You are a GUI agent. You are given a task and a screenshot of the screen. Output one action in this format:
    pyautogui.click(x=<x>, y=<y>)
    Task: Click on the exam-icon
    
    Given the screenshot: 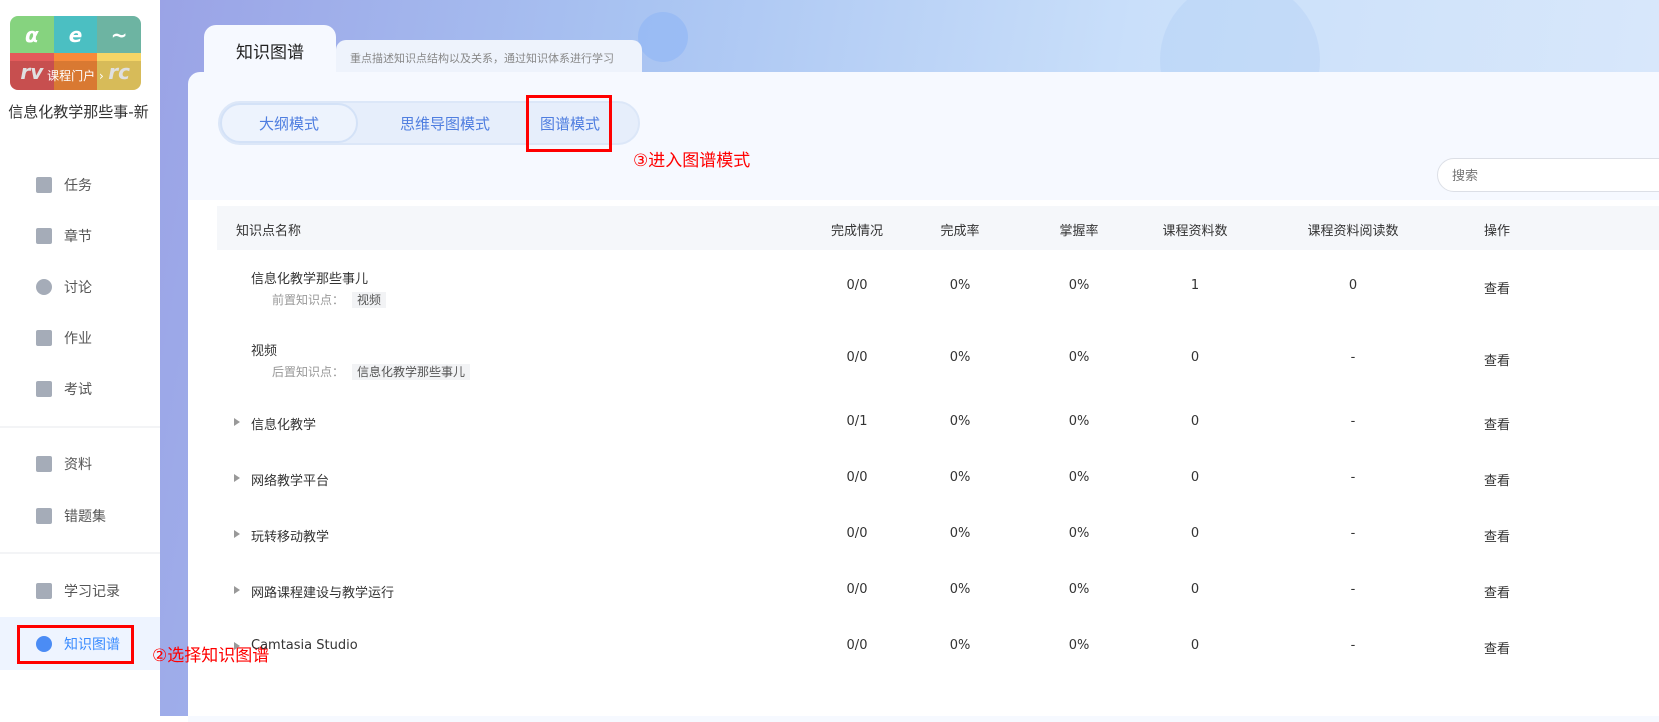 What is the action you would take?
    pyautogui.click(x=44, y=389)
    